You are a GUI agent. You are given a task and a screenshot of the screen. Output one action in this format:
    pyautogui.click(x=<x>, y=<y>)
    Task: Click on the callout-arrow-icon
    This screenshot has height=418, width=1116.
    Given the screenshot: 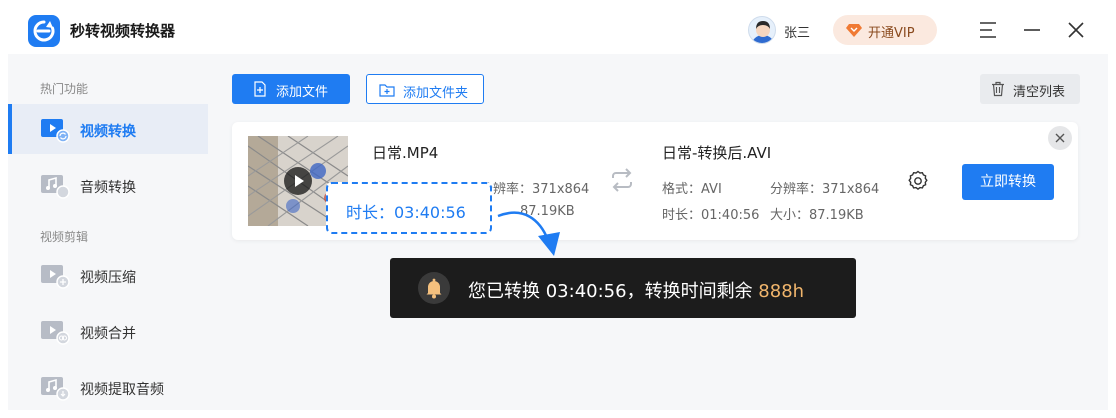 What is the action you would take?
    pyautogui.click(x=528, y=233)
    